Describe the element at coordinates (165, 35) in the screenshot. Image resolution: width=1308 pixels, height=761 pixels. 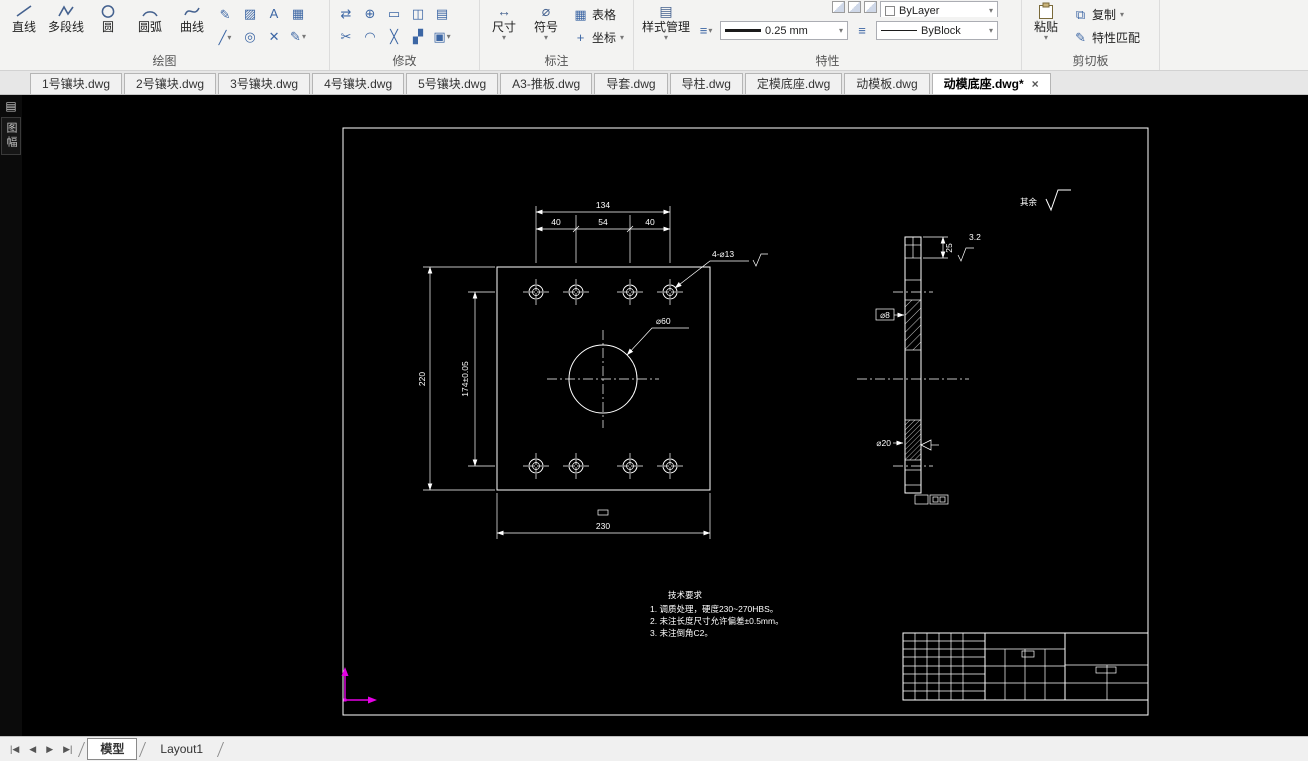
I see `ribbon-group-draw: 直线 多段线 圆 圆弧 曲线 ✎ ╱ ▾ ▨ ◎ A ✕ ▦ ✎ ▾ 绘图` at that location.